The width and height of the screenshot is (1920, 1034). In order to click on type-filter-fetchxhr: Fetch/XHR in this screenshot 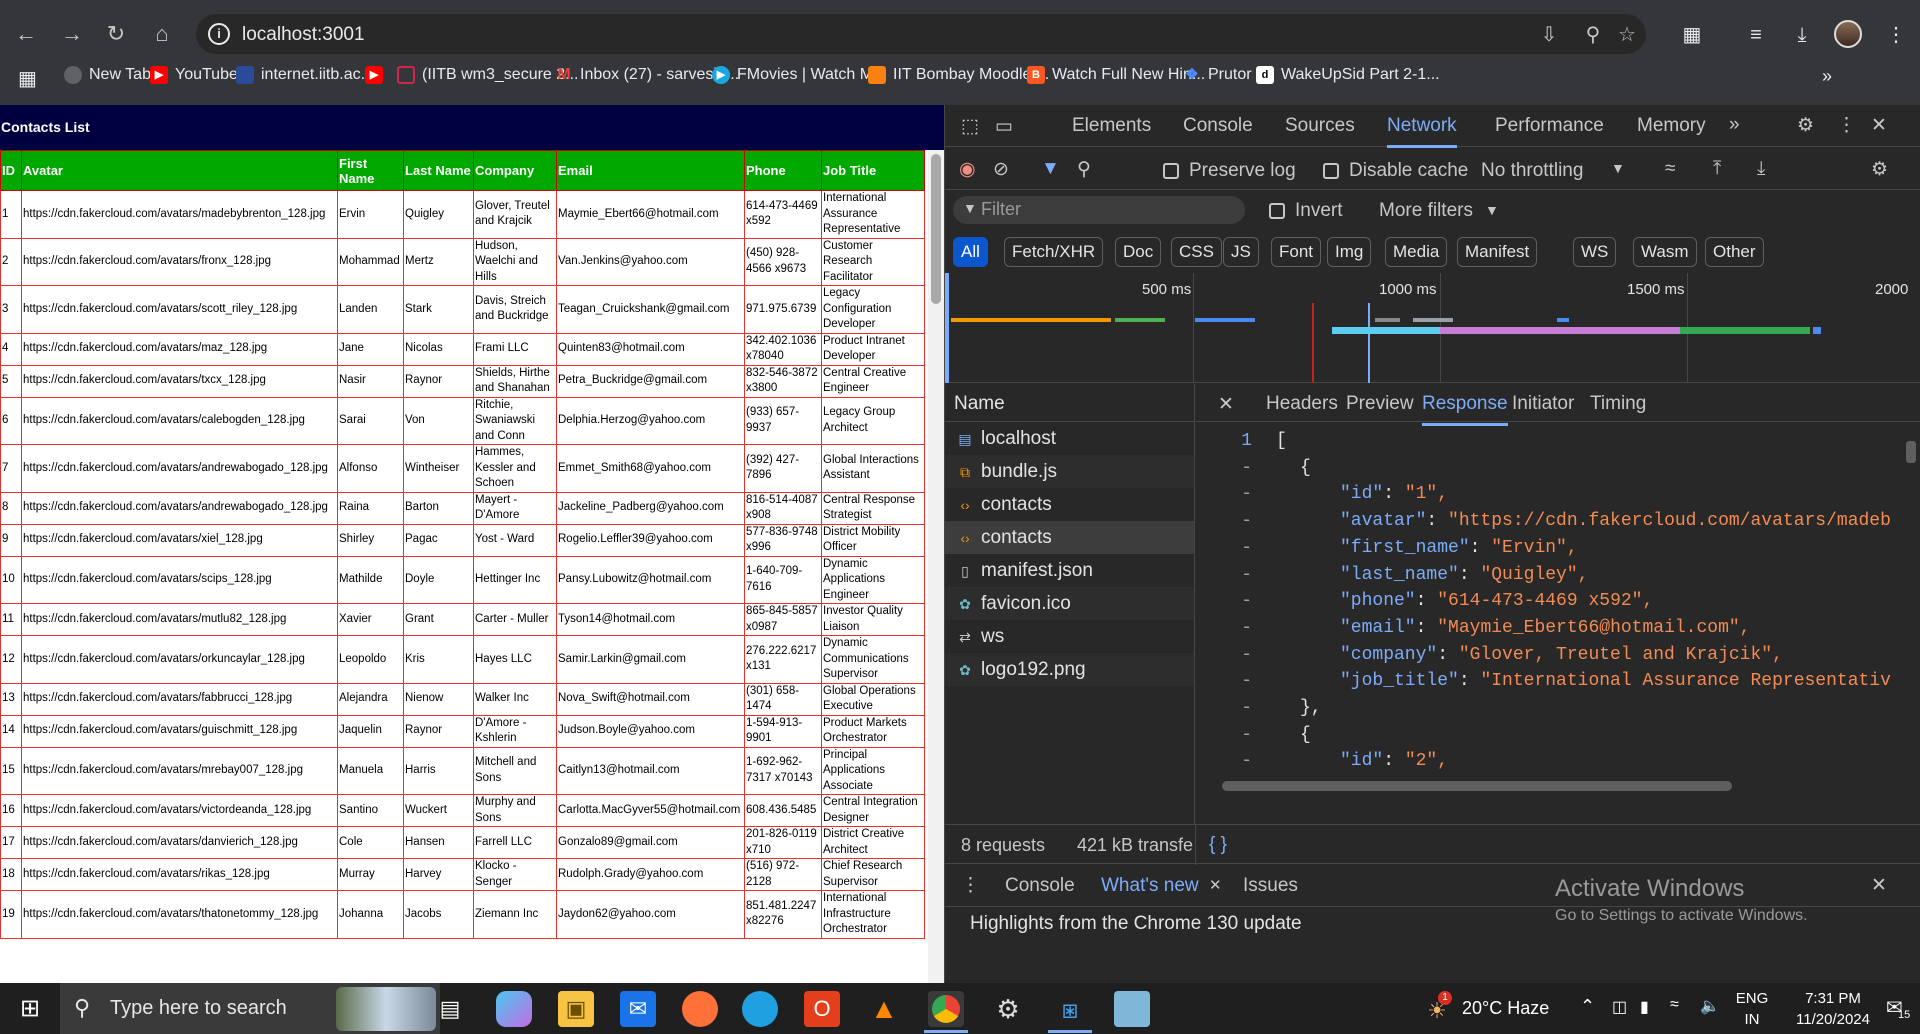, I will do `click(1054, 252)`.